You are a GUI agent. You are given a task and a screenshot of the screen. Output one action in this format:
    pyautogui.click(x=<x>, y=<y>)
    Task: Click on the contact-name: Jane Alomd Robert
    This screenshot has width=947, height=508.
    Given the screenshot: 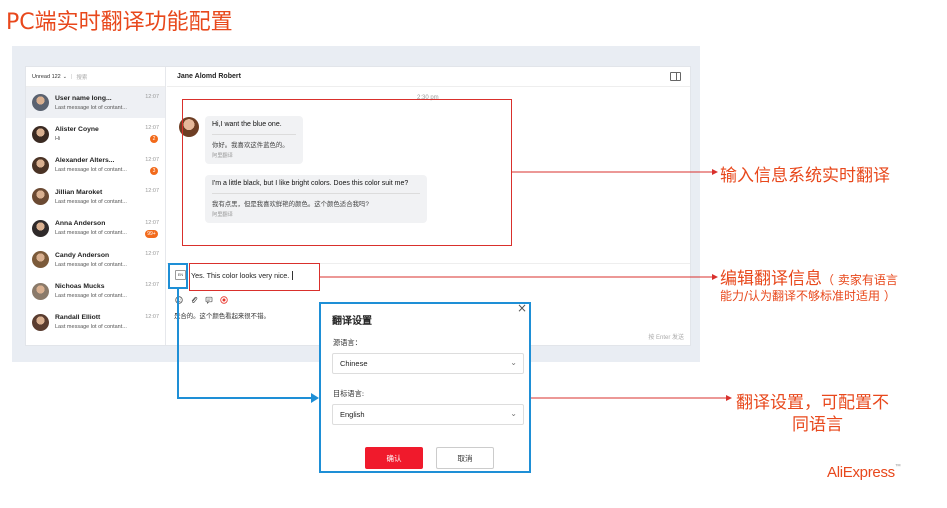 What is the action you would take?
    pyautogui.click(x=209, y=76)
    